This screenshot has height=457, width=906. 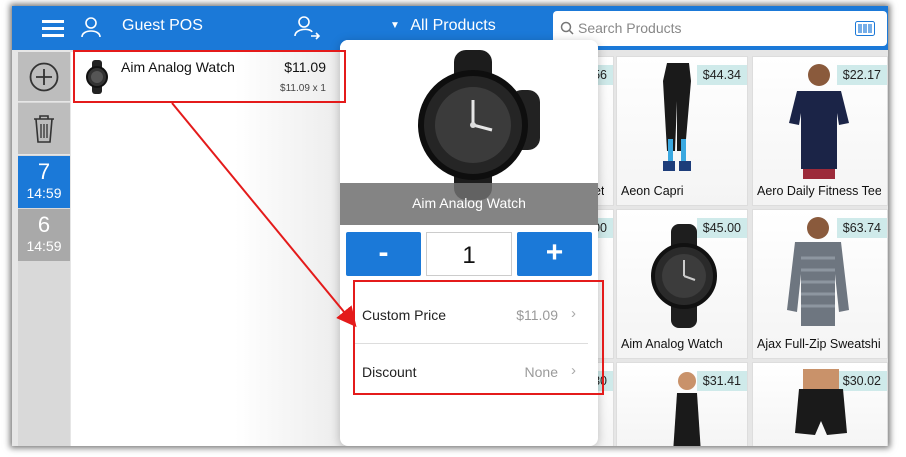 What do you see at coordinates (264, 215) in the screenshot?
I see `annotation-arrow` at bounding box center [264, 215].